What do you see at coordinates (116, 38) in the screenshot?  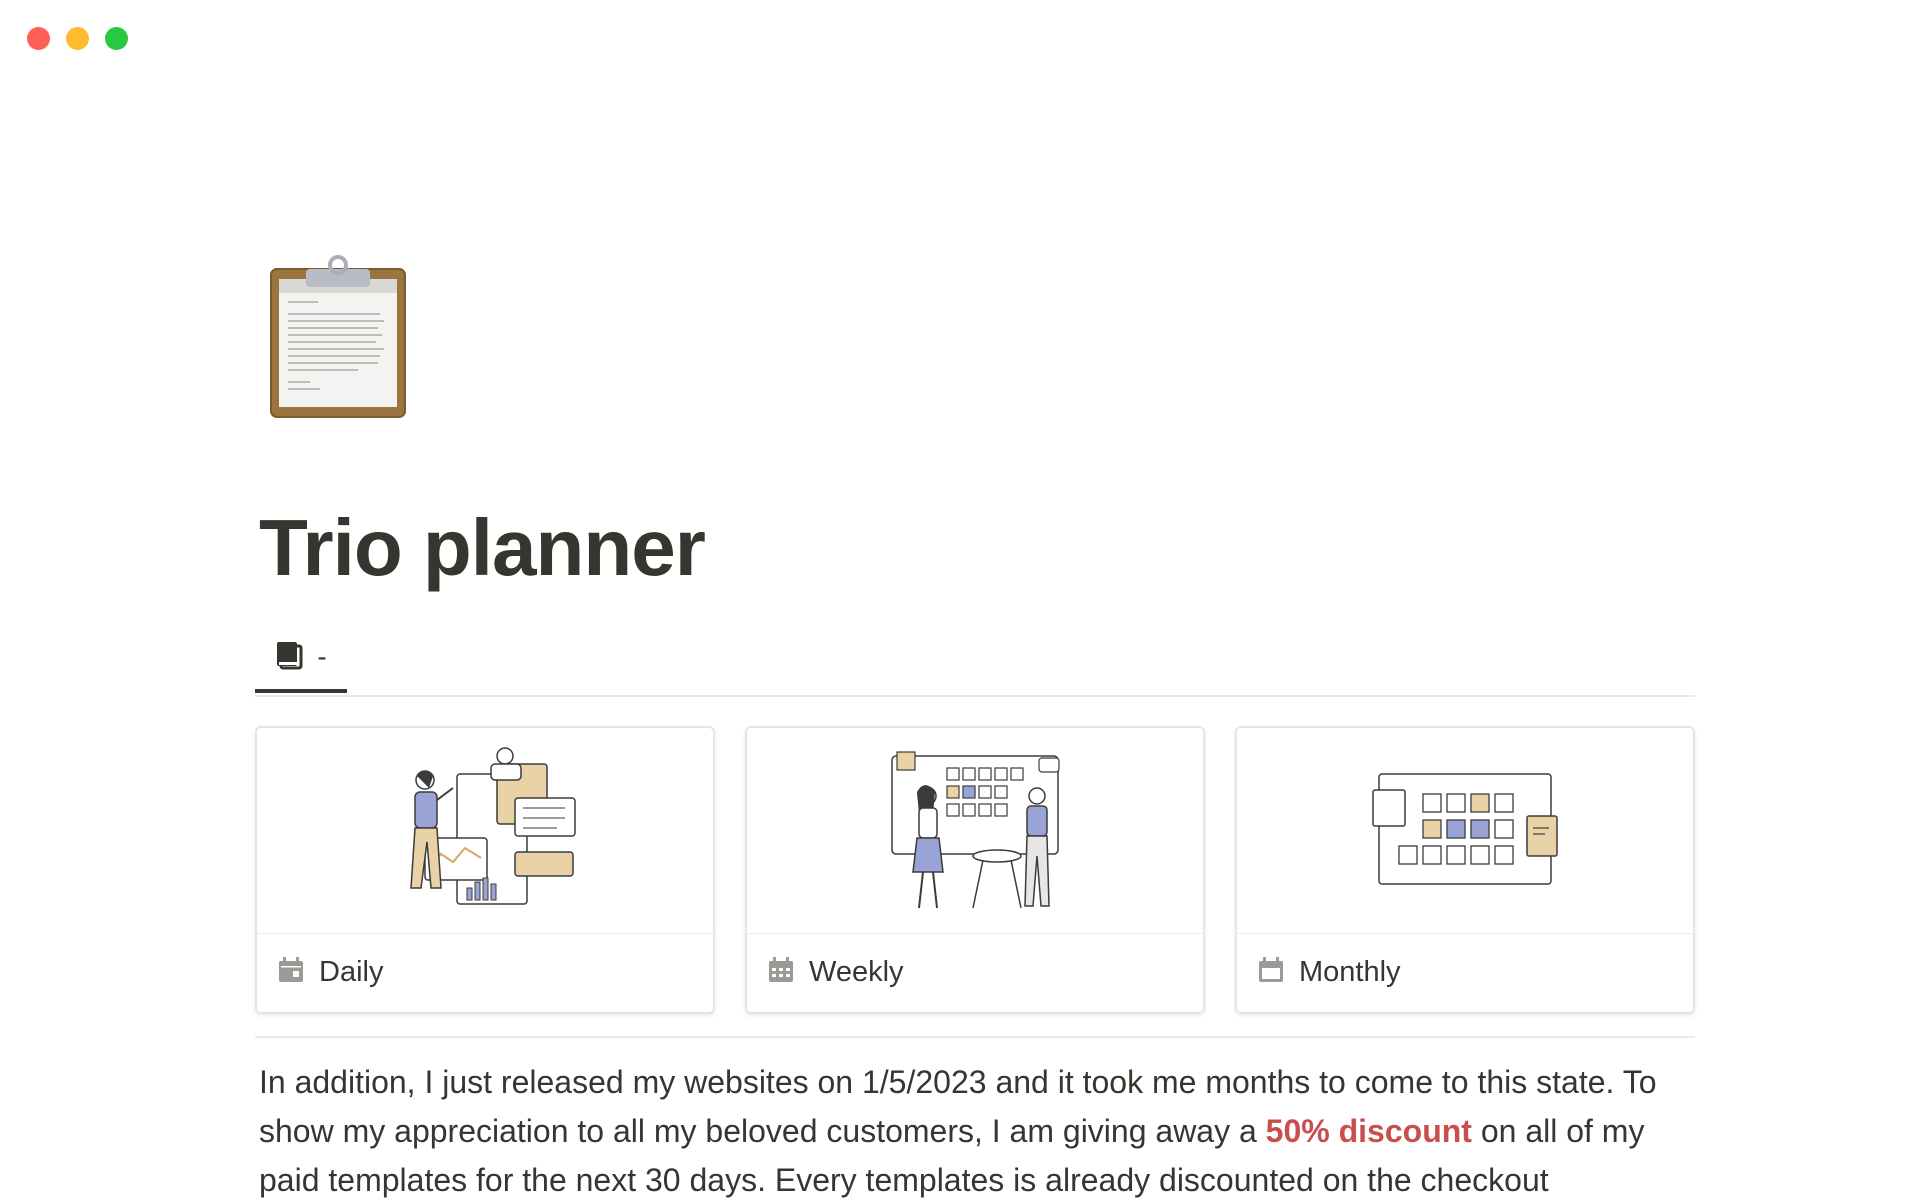 I see `maximize-window-button` at bounding box center [116, 38].